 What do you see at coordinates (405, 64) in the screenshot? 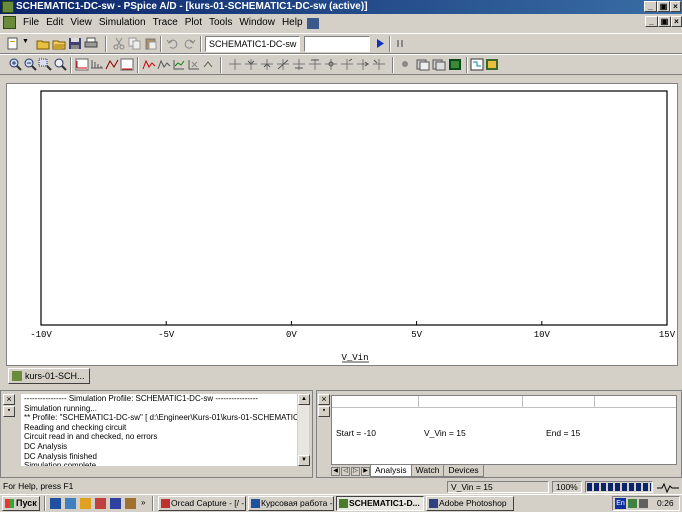
I see `probe-icon` at bounding box center [405, 64].